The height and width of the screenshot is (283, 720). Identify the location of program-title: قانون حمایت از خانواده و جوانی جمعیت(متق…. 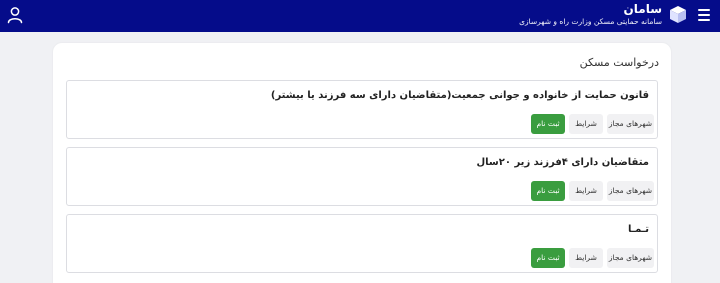
(459, 95).